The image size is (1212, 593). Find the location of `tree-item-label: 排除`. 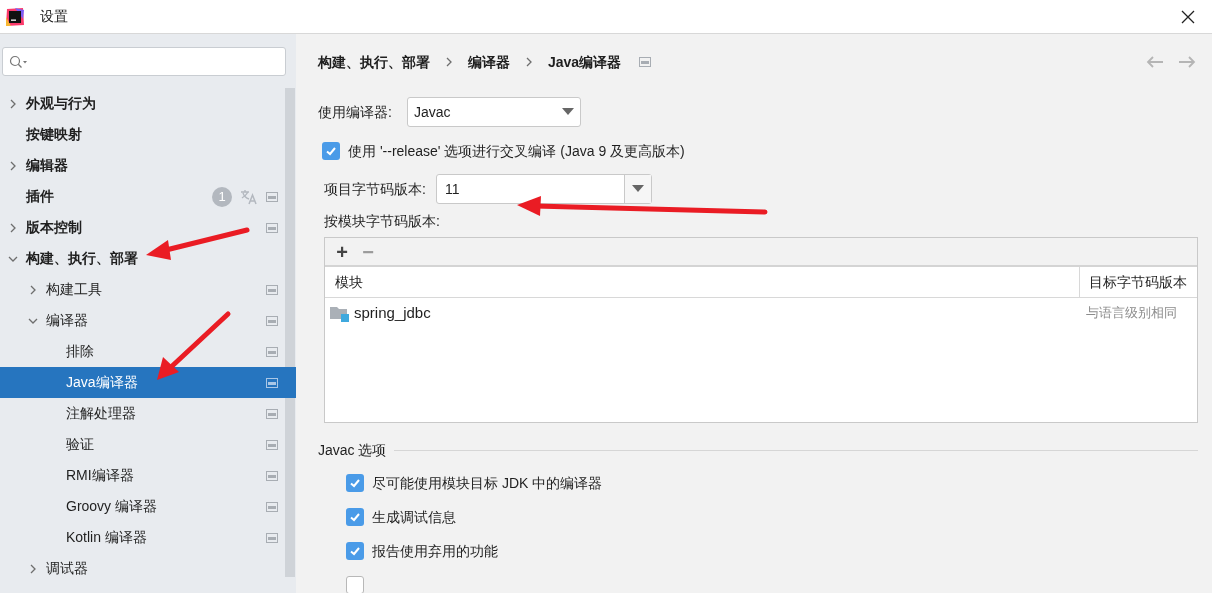

tree-item-label: 排除 is located at coordinates (80, 351).